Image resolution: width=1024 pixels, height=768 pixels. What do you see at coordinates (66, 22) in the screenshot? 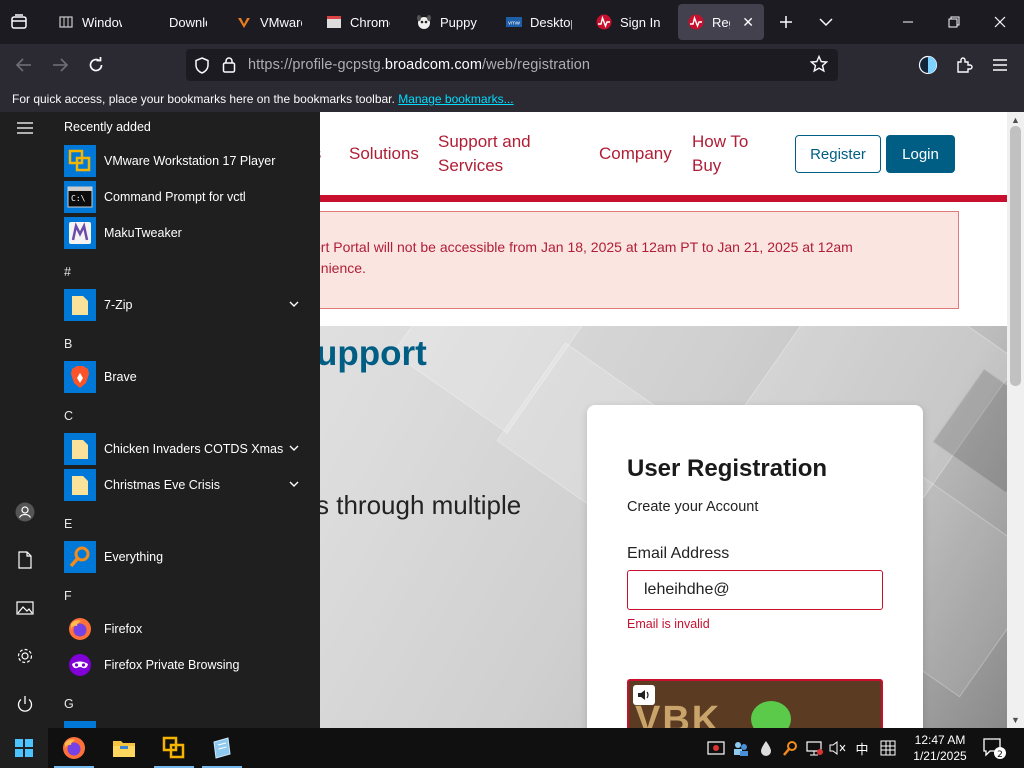
I see `windows-icon` at bounding box center [66, 22].